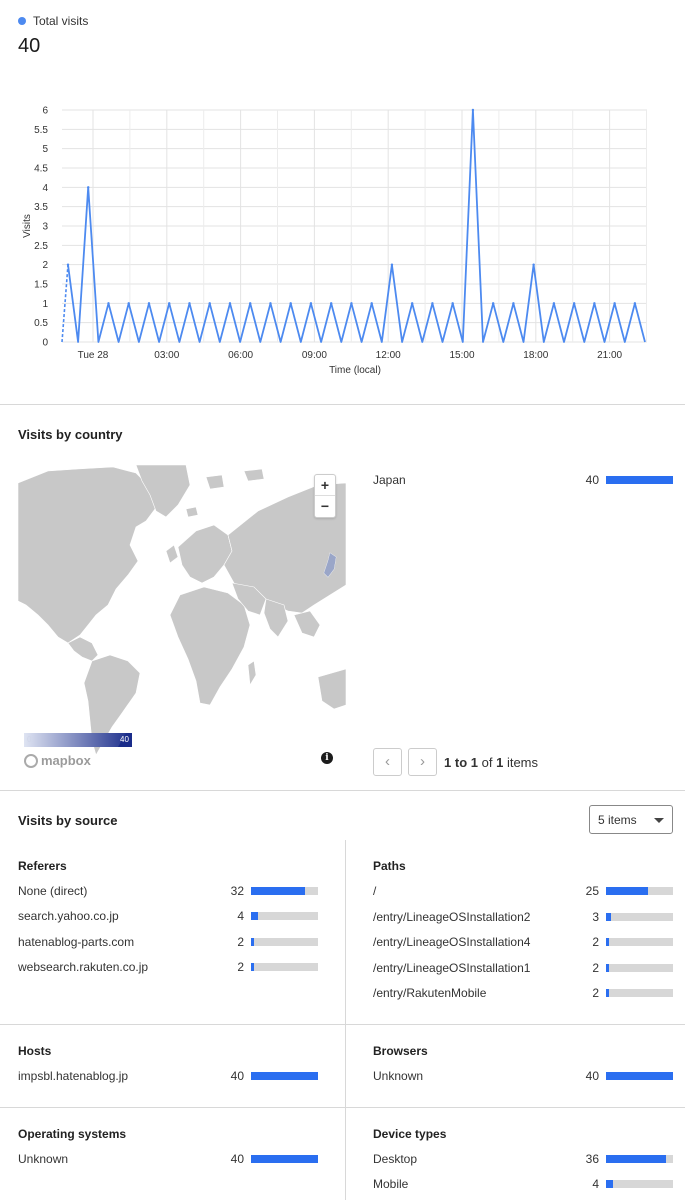  What do you see at coordinates (592, 891) in the screenshot?
I see `path-row-value: 25` at bounding box center [592, 891].